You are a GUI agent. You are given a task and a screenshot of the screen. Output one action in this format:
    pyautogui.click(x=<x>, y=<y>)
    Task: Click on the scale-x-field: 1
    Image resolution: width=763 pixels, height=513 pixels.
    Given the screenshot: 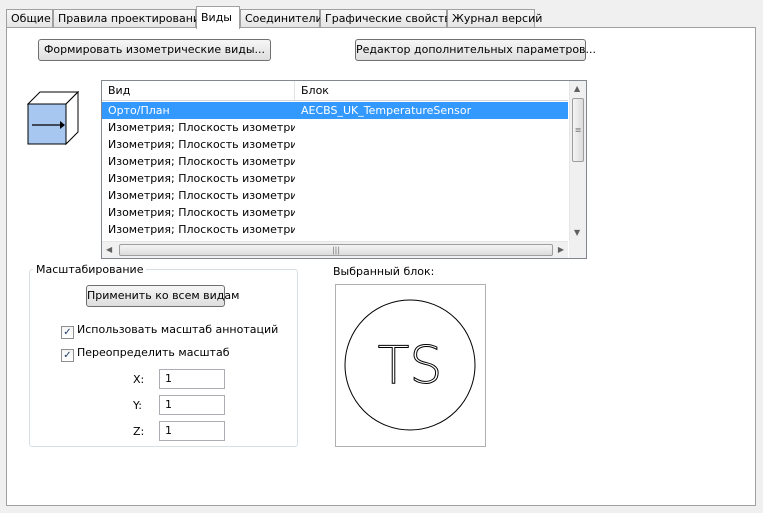 What is the action you would take?
    pyautogui.click(x=192, y=379)
    